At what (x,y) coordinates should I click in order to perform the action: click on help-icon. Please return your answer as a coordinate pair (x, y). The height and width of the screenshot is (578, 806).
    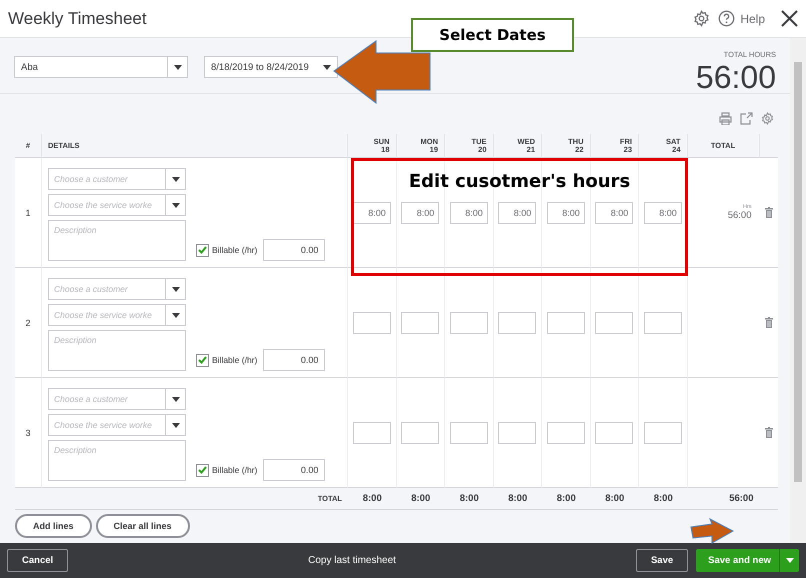
    Looking at the image, I should click on (727, 18).